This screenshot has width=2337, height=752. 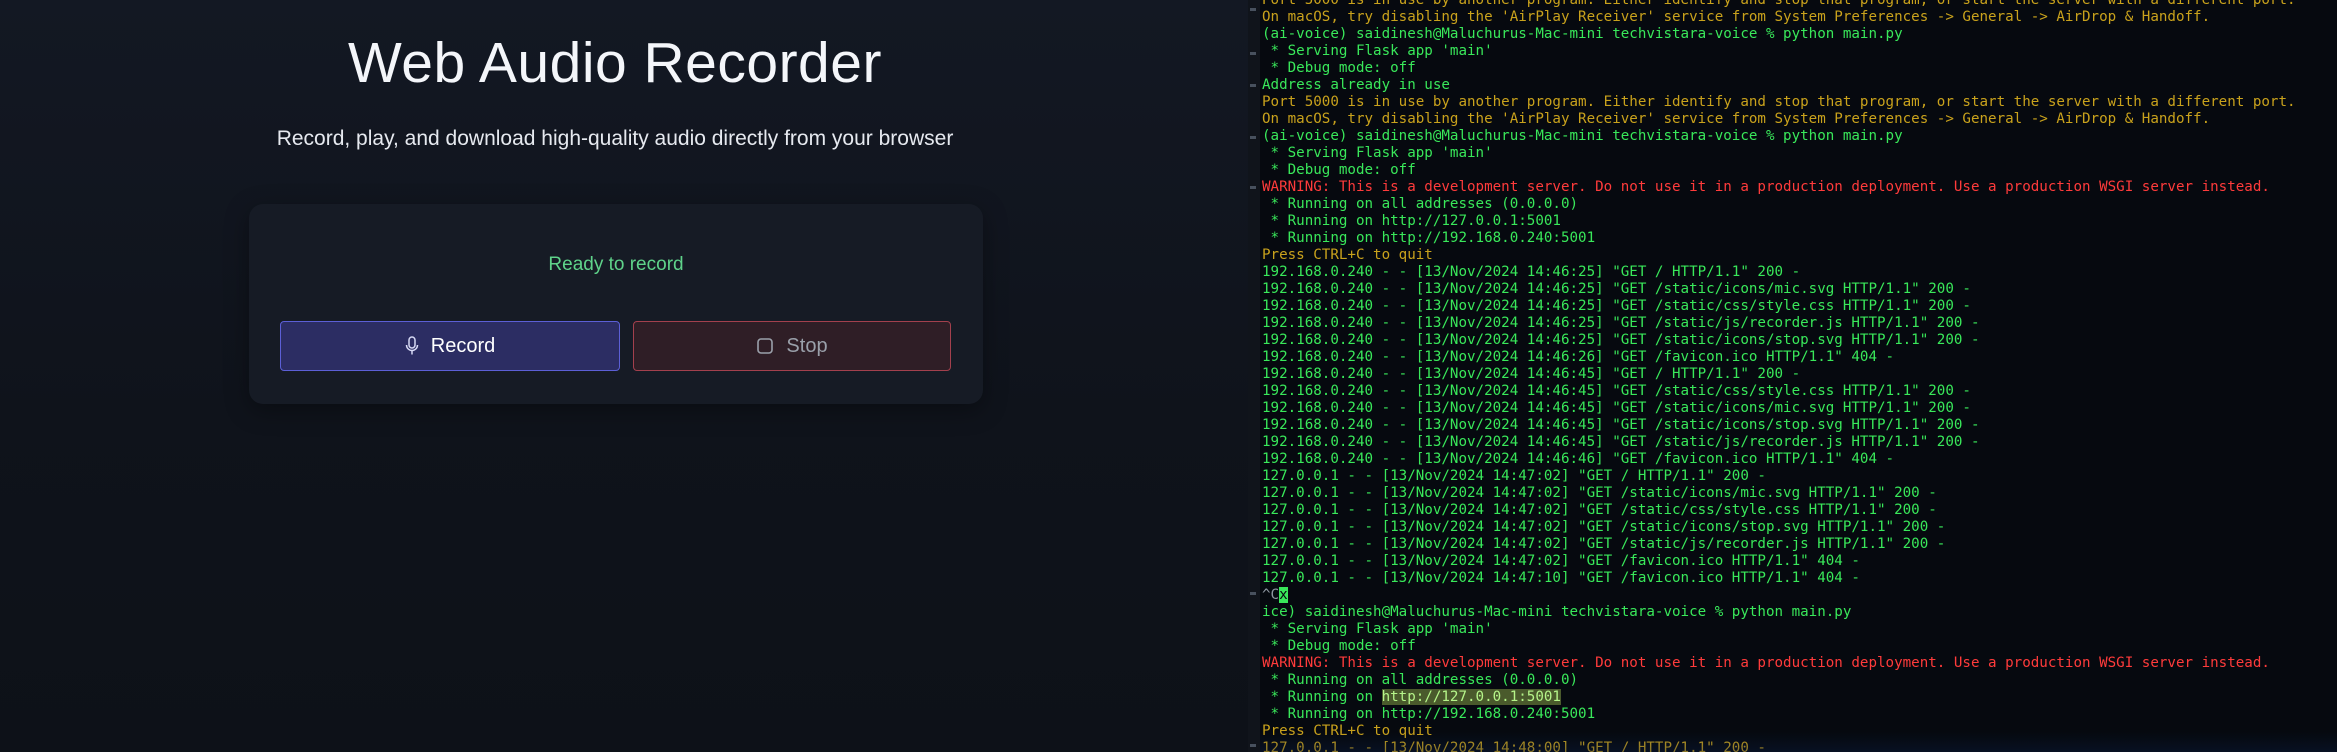 I want to click on mic-icon, so click(x=412, y=346).